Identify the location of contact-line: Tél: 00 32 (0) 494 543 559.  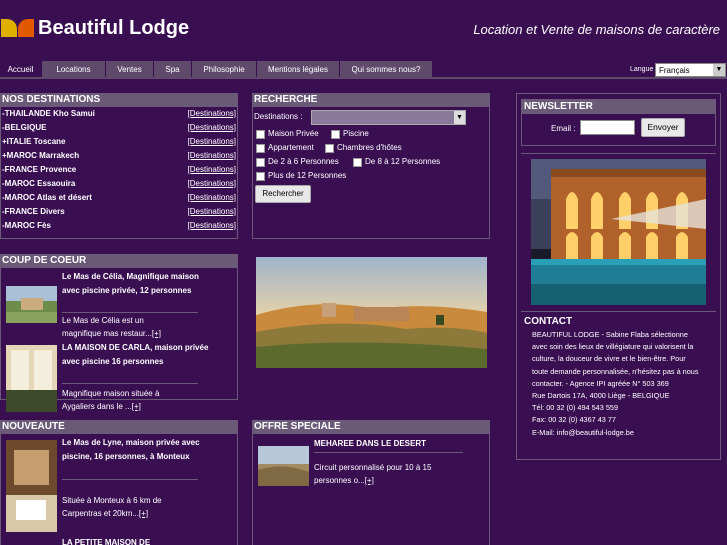
(575, 408).